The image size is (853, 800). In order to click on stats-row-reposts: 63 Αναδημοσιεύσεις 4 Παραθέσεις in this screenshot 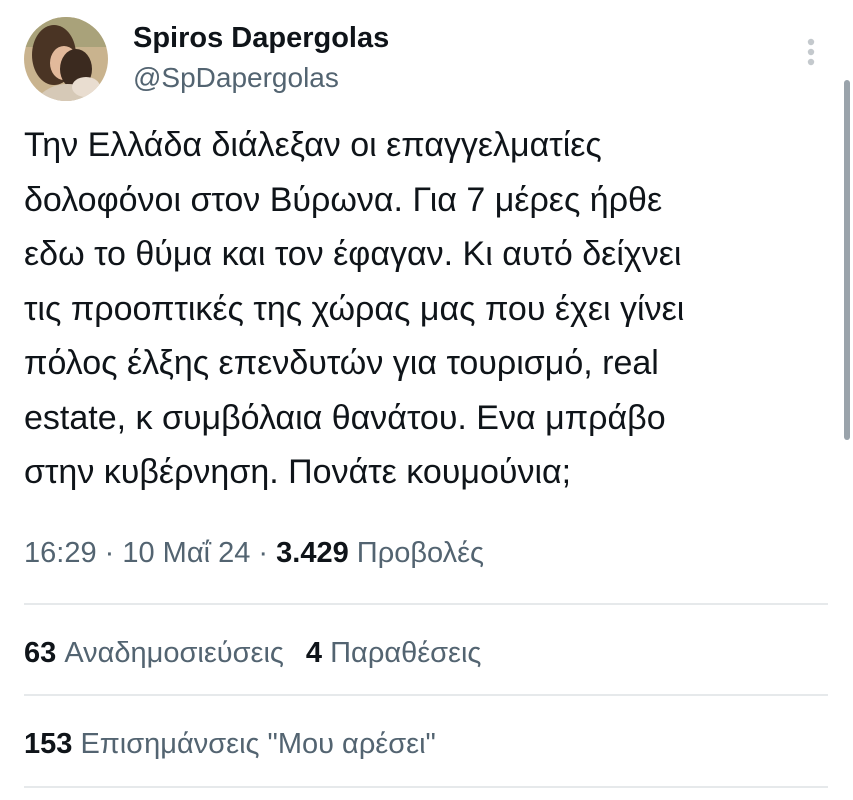, I will do `click(252, 653)`.